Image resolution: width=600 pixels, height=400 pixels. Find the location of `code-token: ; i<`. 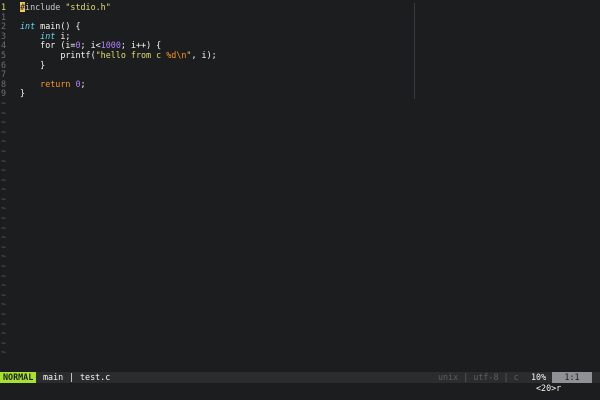

code-token: ; i< is located at coordinates (90, 45).